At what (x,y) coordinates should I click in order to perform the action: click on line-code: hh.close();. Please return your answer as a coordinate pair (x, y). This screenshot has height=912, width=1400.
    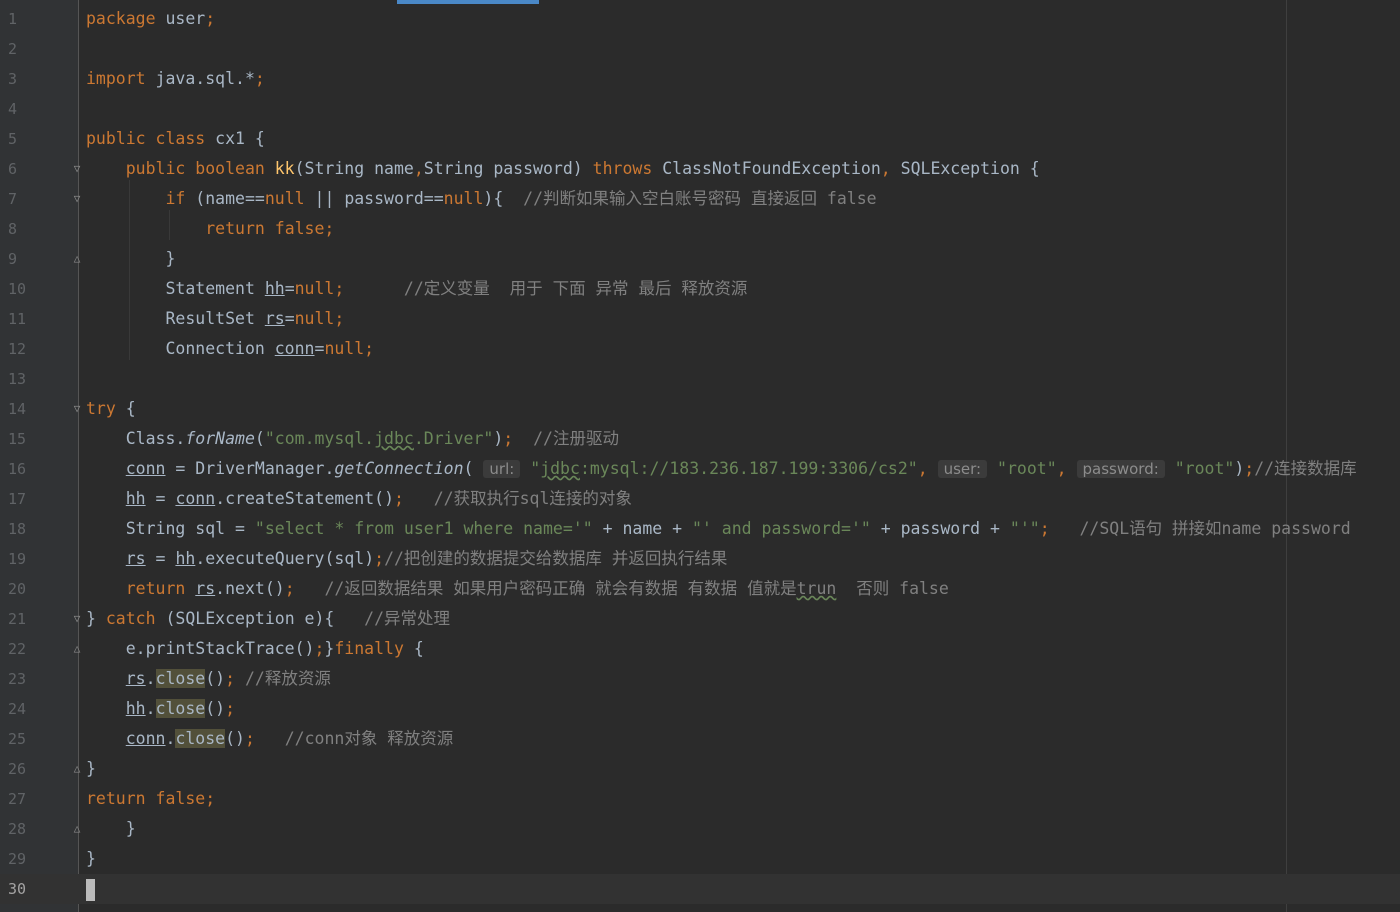
    Looking at the image, I should click on (160, 709).